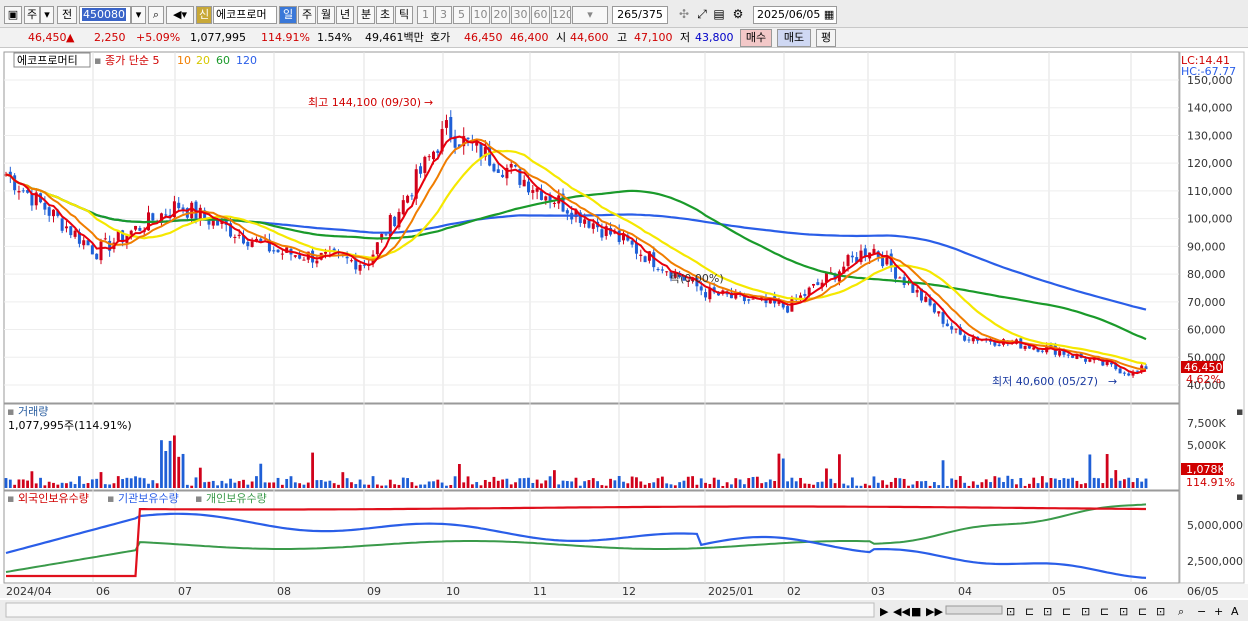 The height and width of the screenshot is (621, 1248). I want to click on scroll-right-icon: ▶, so click(884, 611).